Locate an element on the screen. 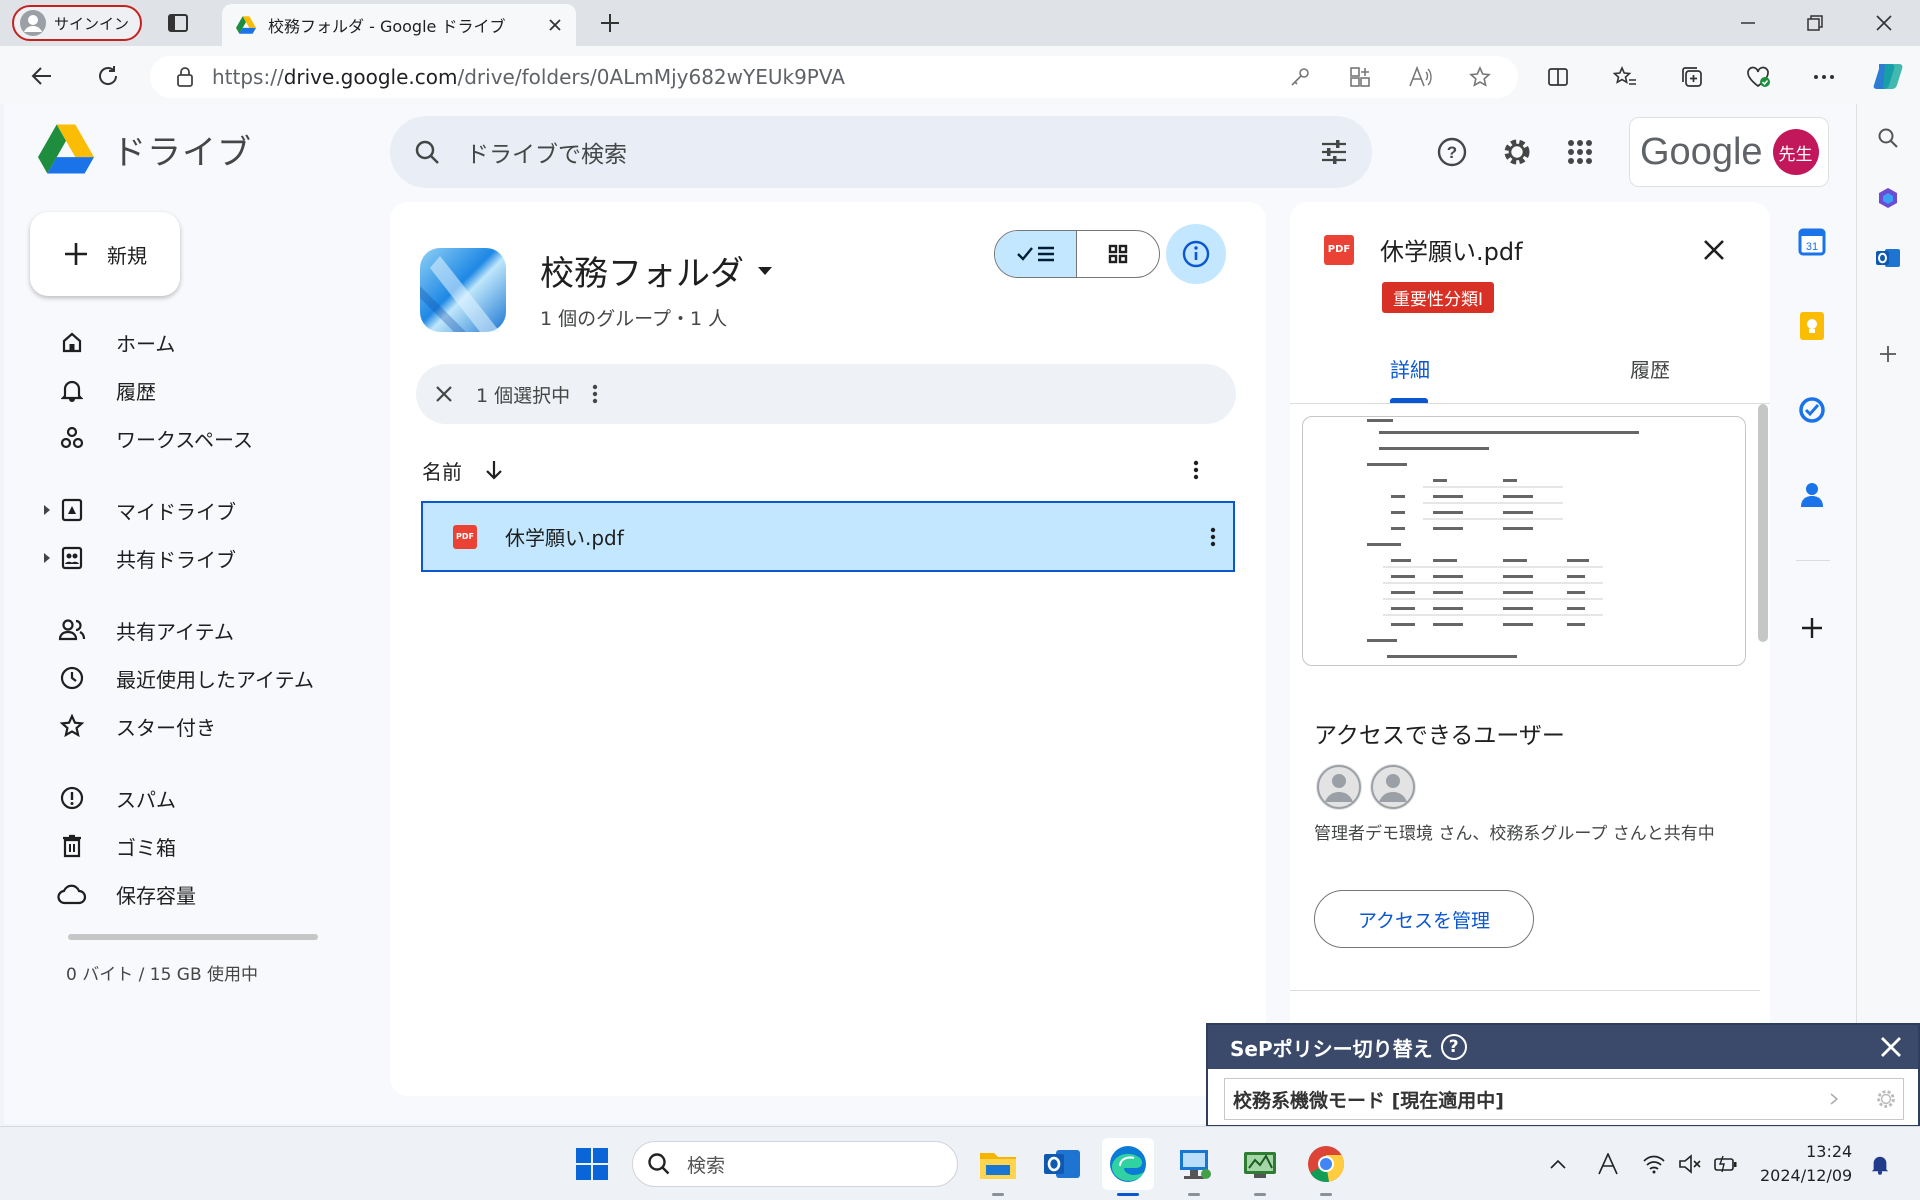 This screenshot has width=1920, height=1200. favorites-icon is located at coordinates (1625, 77).